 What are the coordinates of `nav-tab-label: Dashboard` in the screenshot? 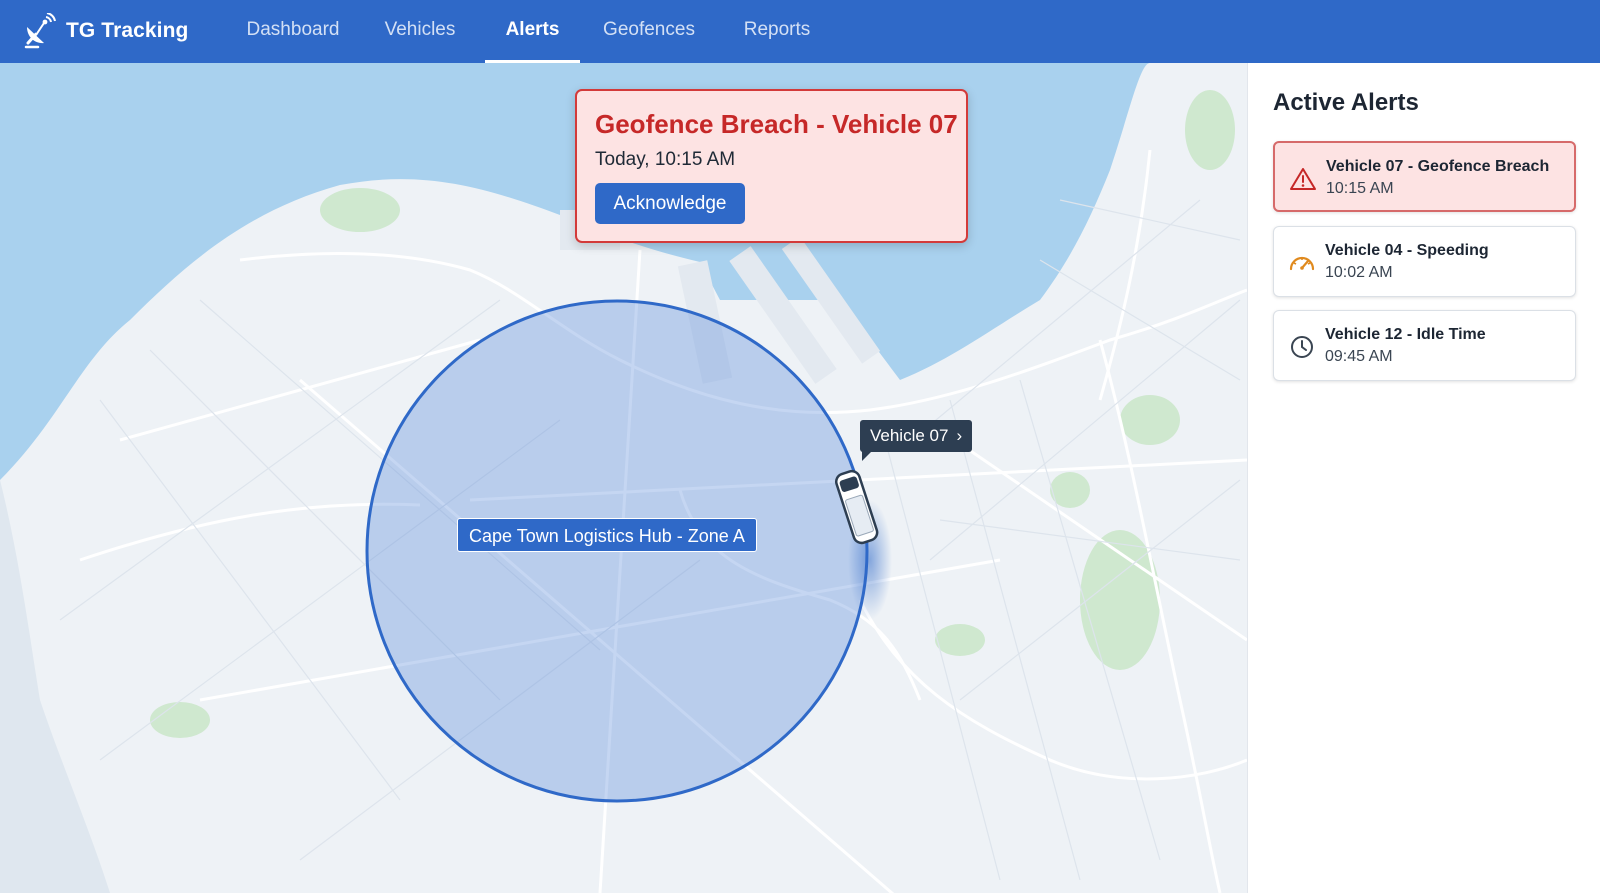 It's located at (293, 29).